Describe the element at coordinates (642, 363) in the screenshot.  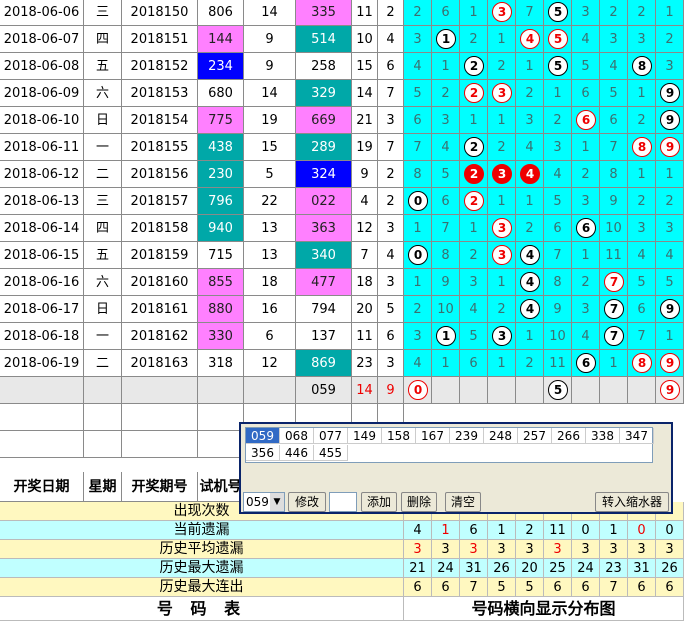
I see `dist-cell: 8` at that location.